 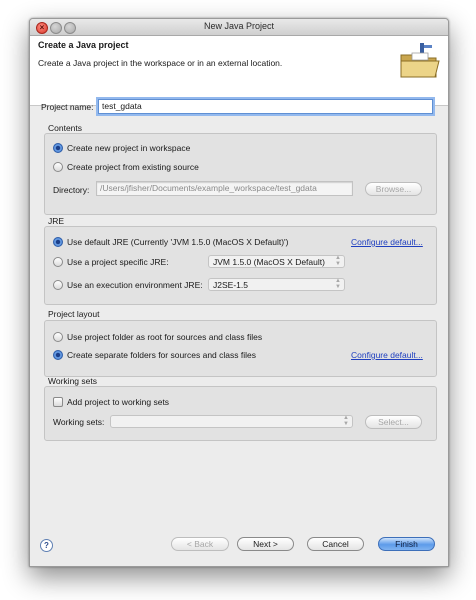 What do you see at coordinates (240, 348) in the screenshot?
I see `project-layout-group` at bounding box center [240, 348].